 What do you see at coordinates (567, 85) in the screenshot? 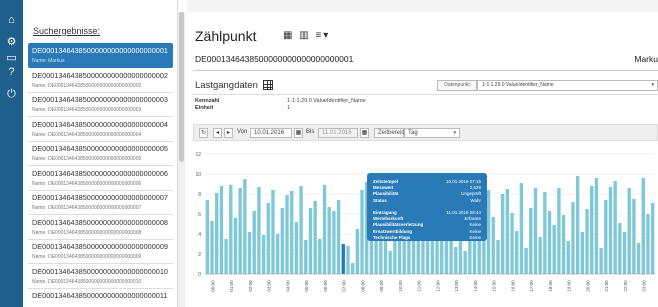
I see `datapoint-select: 1-1:1.29.0 ValueIdentifier_Name ▾` at bounding box center [567, 85].